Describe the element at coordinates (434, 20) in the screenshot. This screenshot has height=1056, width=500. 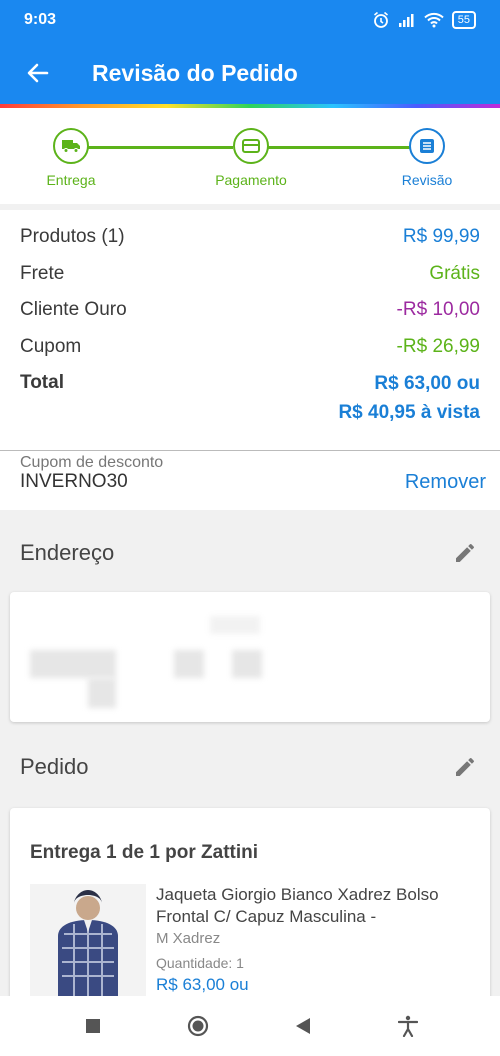
I see `wifi-icon` at that location.